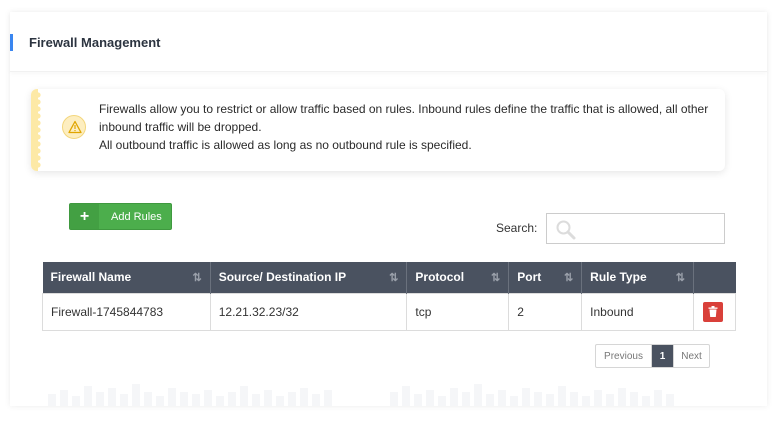 The height and width of the screenshot is (421, 778). Describe the element at coordinates (308, 311) in the screenshot. I see `cell-ip: 12.21.32.23/32` at that location.